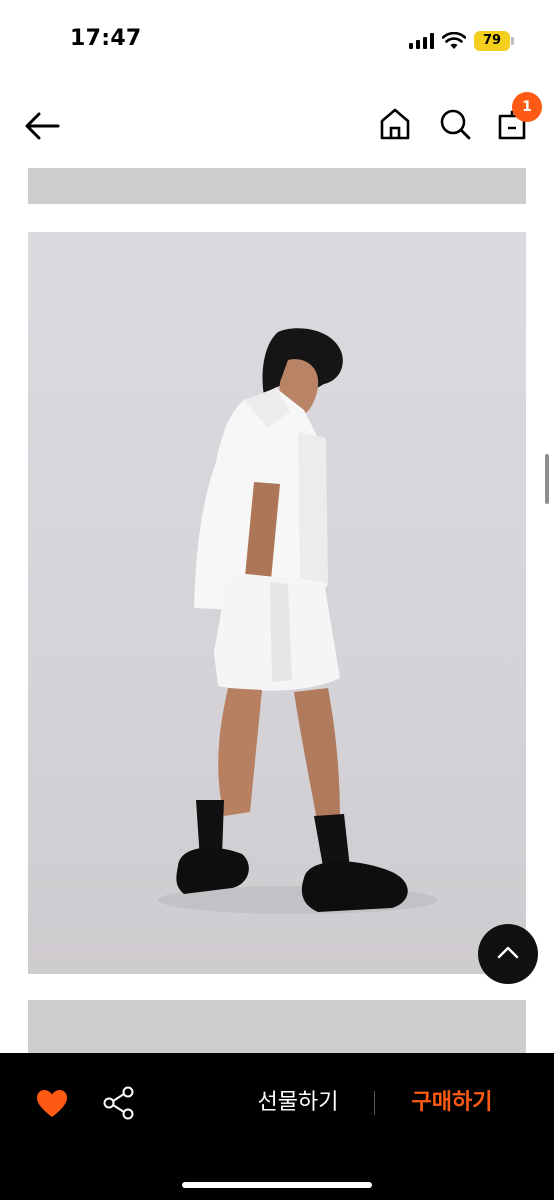 The image size is (554, 1200). I want to click on bottom-action-bar: 선물하기 구매하기, so click(277, 1126).